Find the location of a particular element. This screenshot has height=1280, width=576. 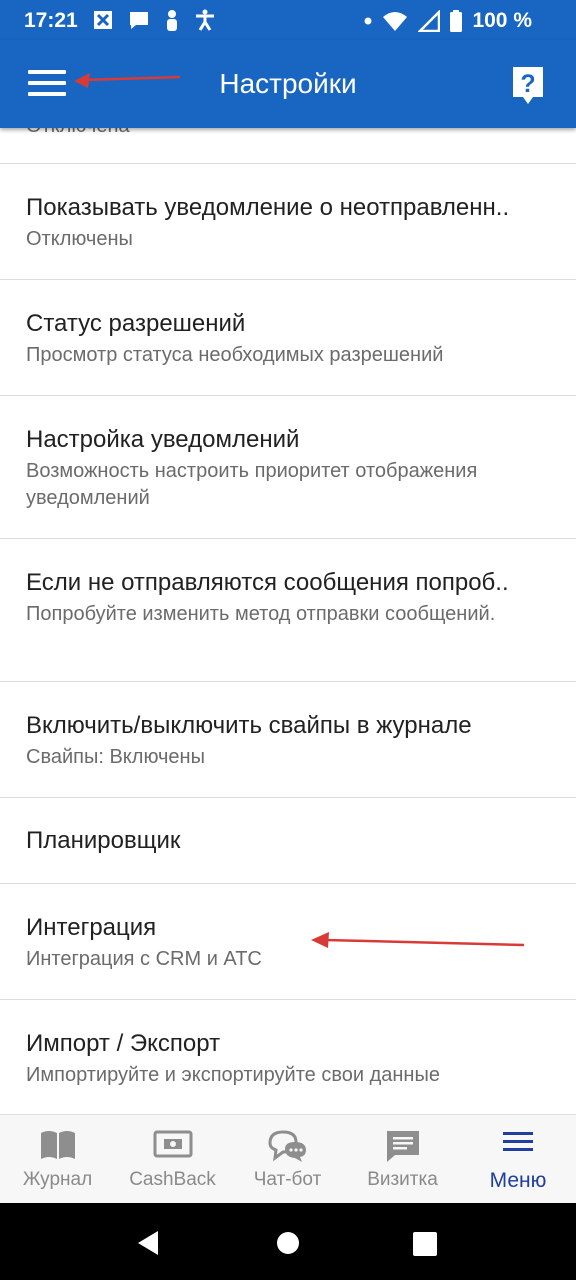

battery-icon is located at coordinates (456, 21).